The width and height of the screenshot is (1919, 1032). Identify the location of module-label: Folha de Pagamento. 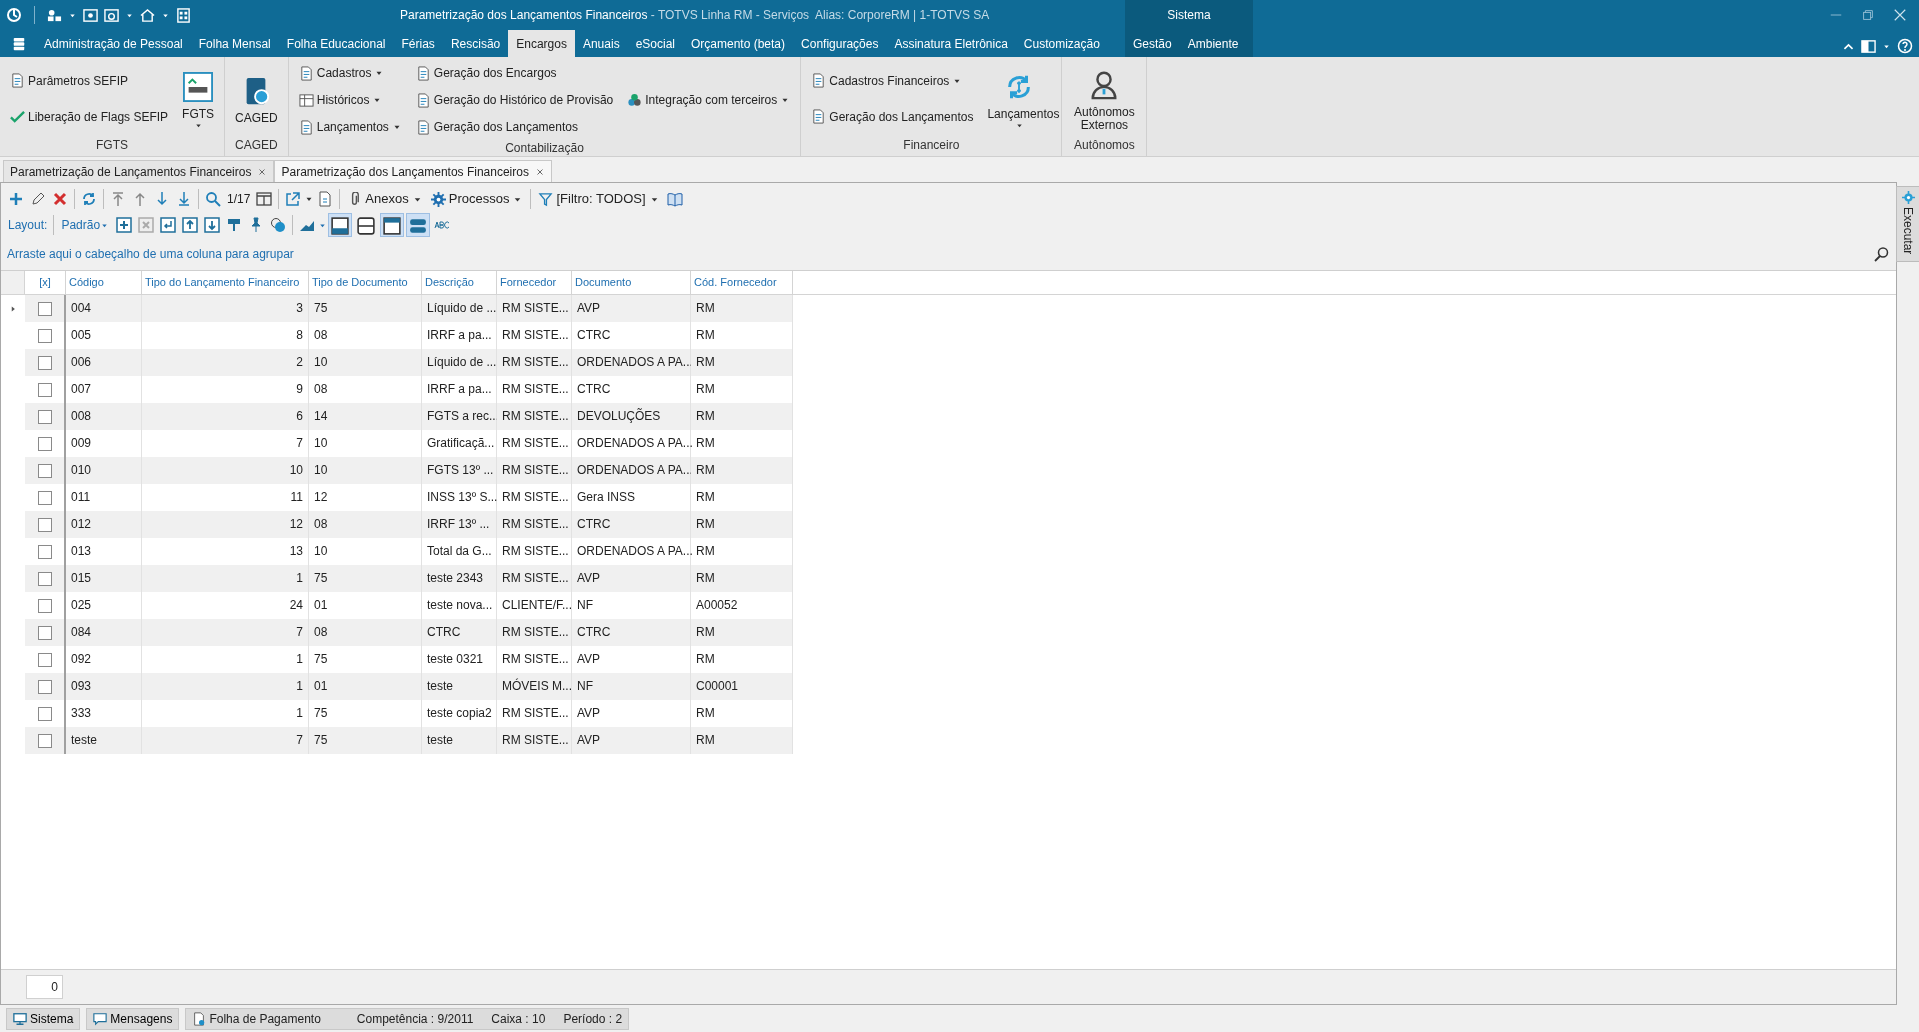
(265, 1019).